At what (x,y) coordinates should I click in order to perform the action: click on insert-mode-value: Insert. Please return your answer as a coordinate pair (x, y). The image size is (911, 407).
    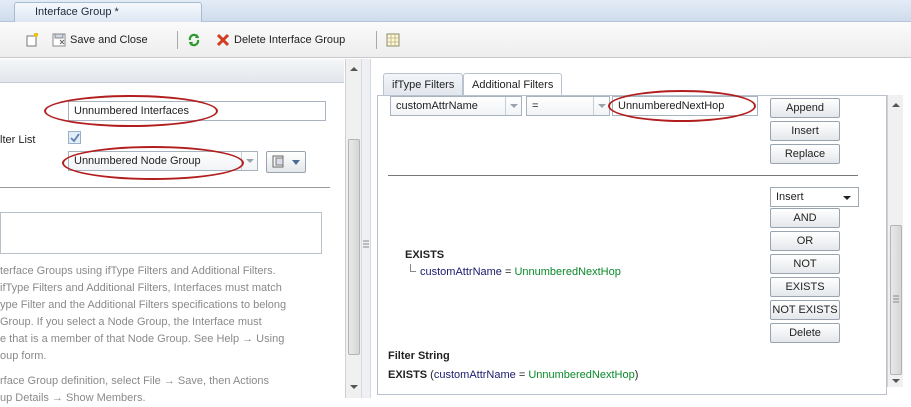
    Looking at the image, I should click on (790, 197).